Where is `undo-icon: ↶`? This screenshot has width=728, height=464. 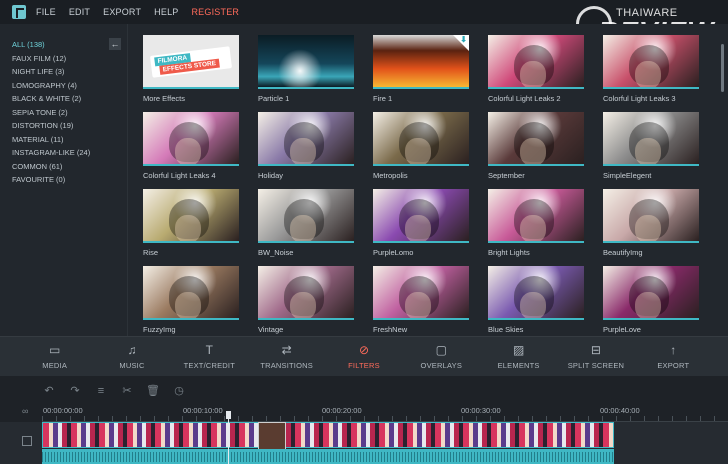 undo-icon: ↶ is located at coordinates (49, 391).